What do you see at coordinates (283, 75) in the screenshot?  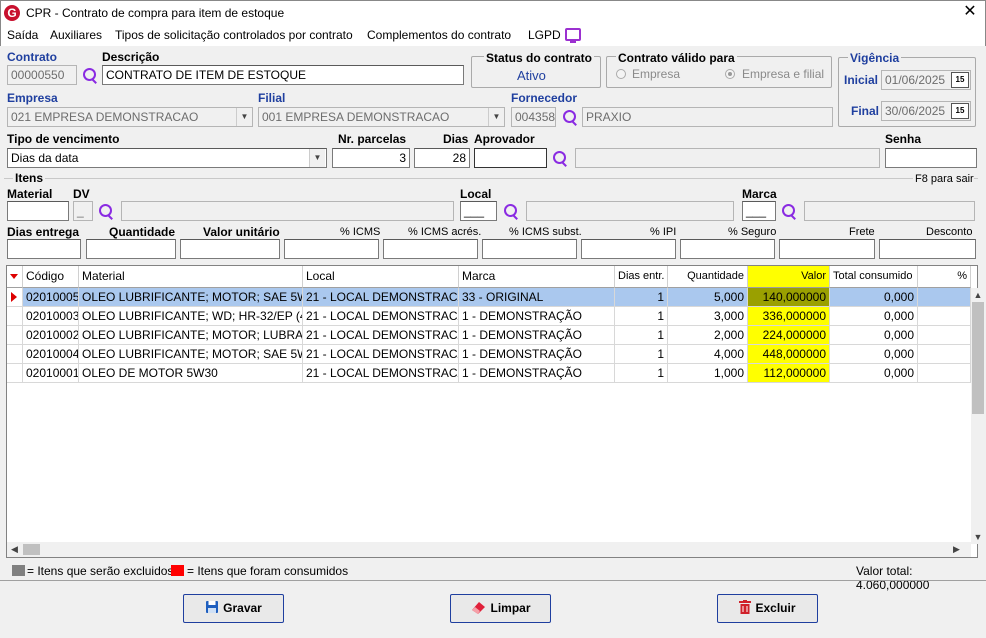 I see `descricao-input: CONTRATO DE ITEM DE ESTOQUE` at bounding box center [283, 75].